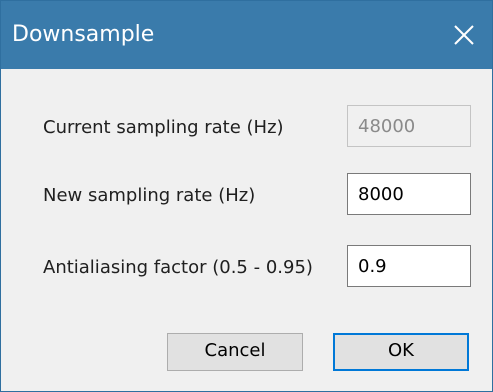 Image resolution: width=493 pixels, height=392 pixels. Describe the element at coordinates (149, 195) in the screenshot. I see `new-rate-label: New sampling rate (Hz)` at that location.